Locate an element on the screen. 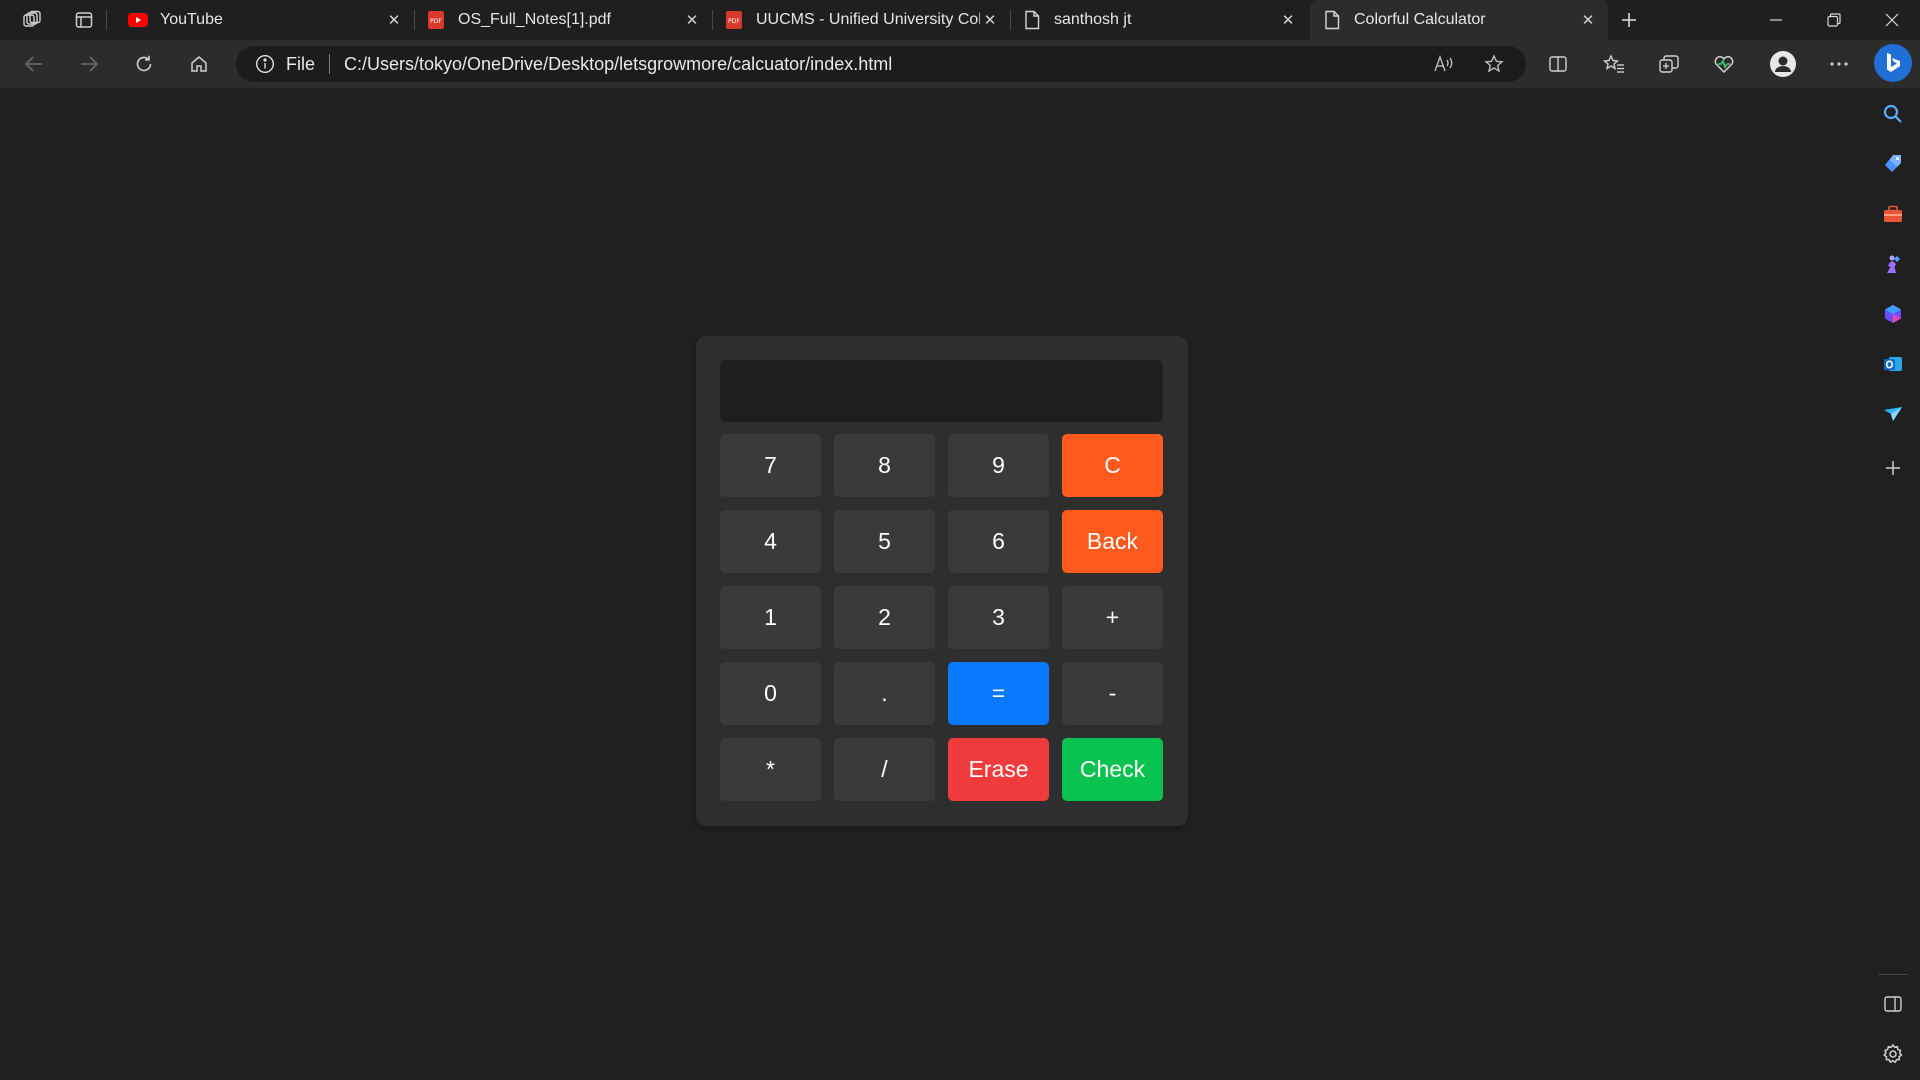  tab-os-notes: PDF OS_Full_Notes[1].pdf ✕ is located at coordinates (563, 20).